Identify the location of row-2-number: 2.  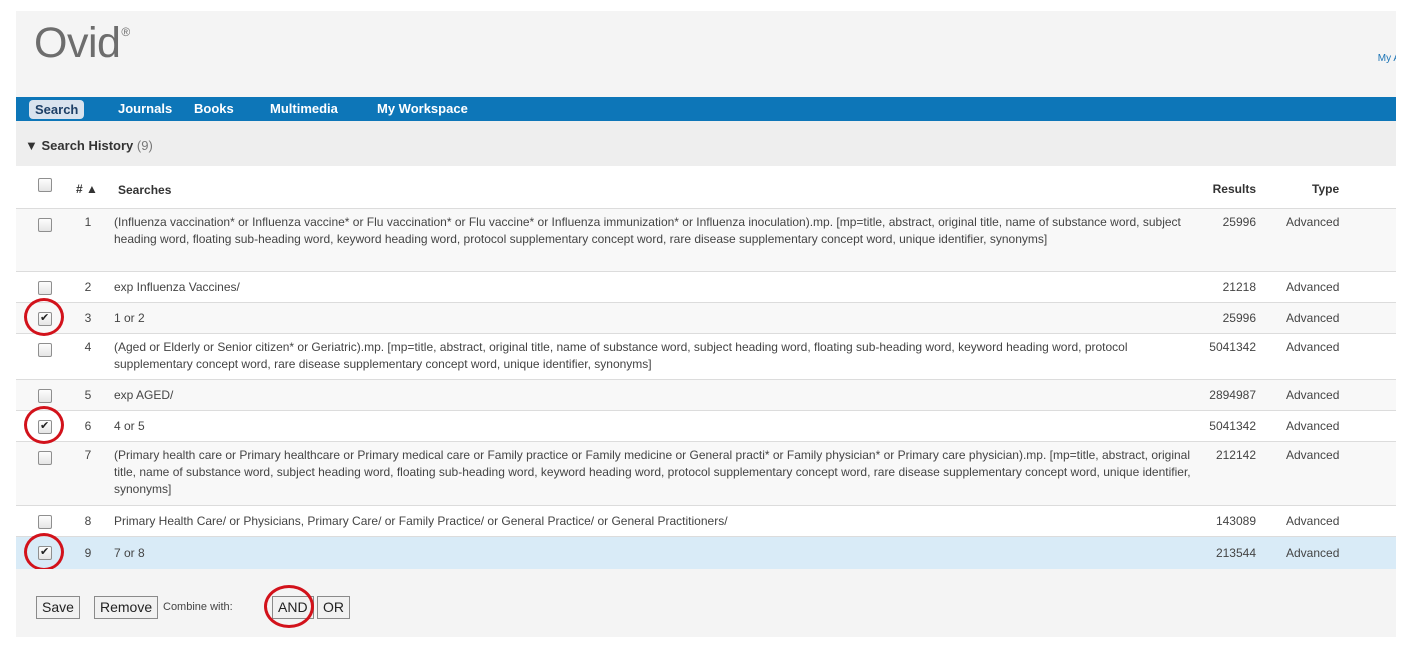
(88, 287).